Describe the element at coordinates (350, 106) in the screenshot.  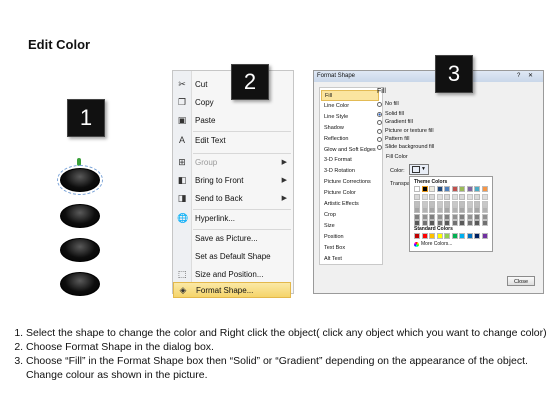
I see `nav-item-line-color: Line Color` at that location.